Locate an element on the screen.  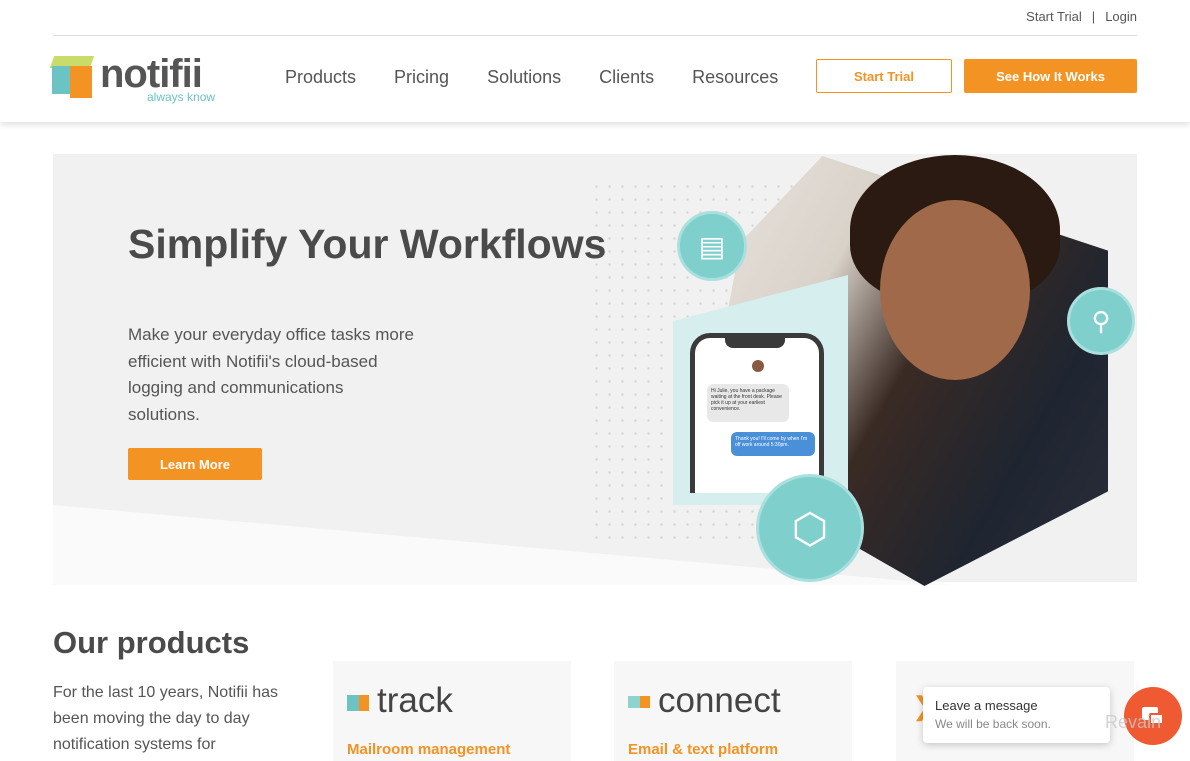
chat-bubbles-icon: ▤ is located at coordinates (712, 246).